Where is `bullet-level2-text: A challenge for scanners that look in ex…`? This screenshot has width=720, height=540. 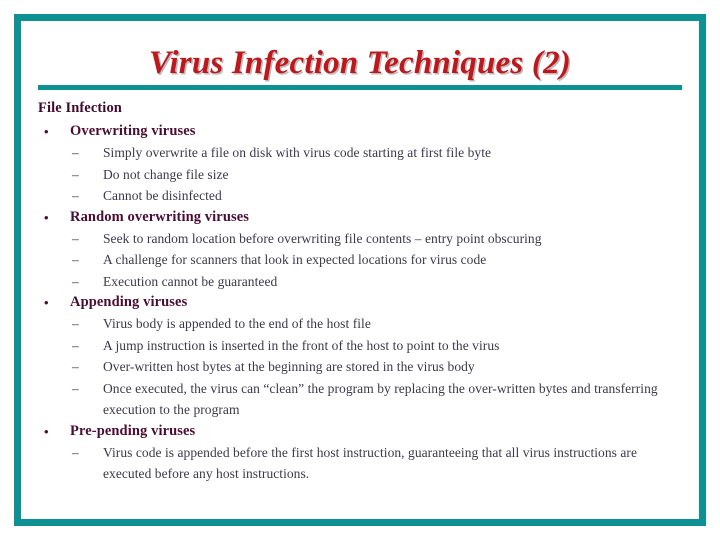
bullet-level2-text: A challenge for scanners that look in ex… is located at coordinates (295, 259).